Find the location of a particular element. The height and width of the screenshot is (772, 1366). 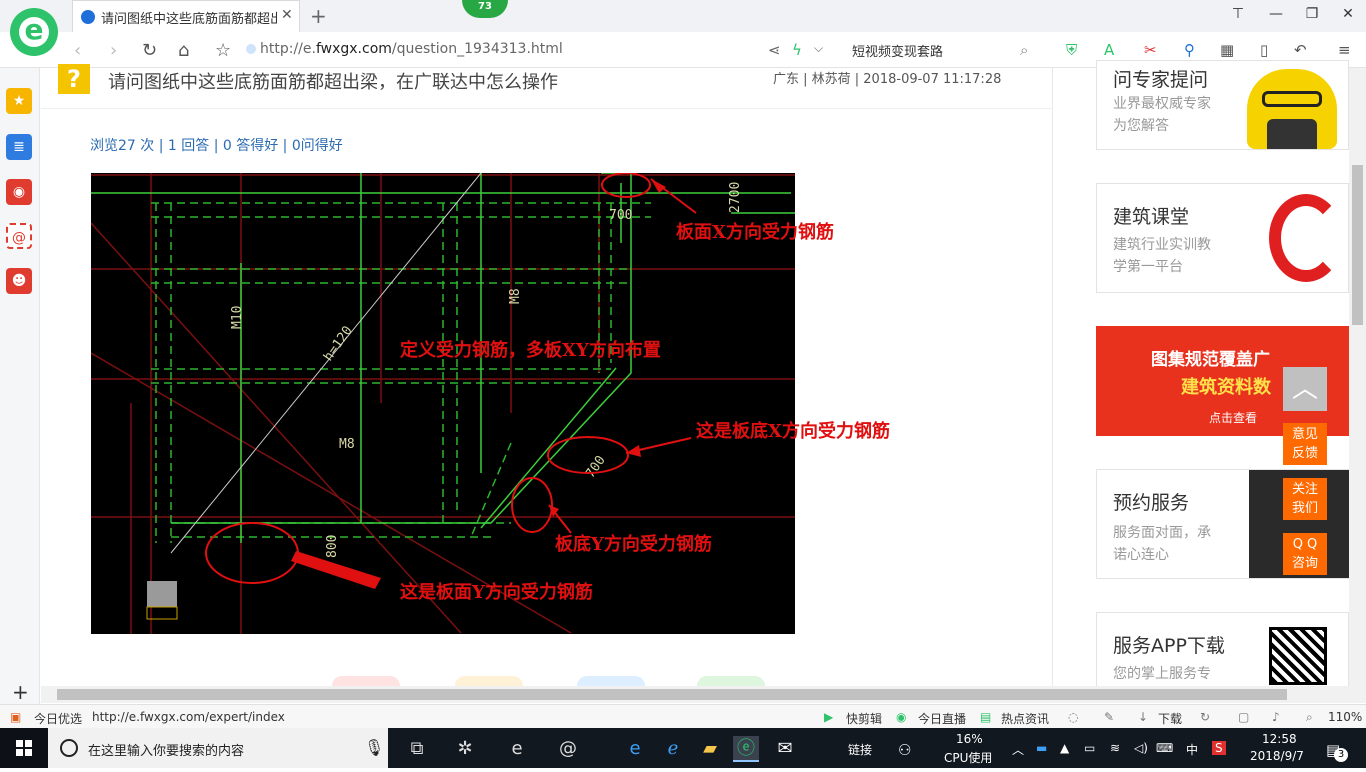

minimize-button: — is located at coordinates (1276, 16).